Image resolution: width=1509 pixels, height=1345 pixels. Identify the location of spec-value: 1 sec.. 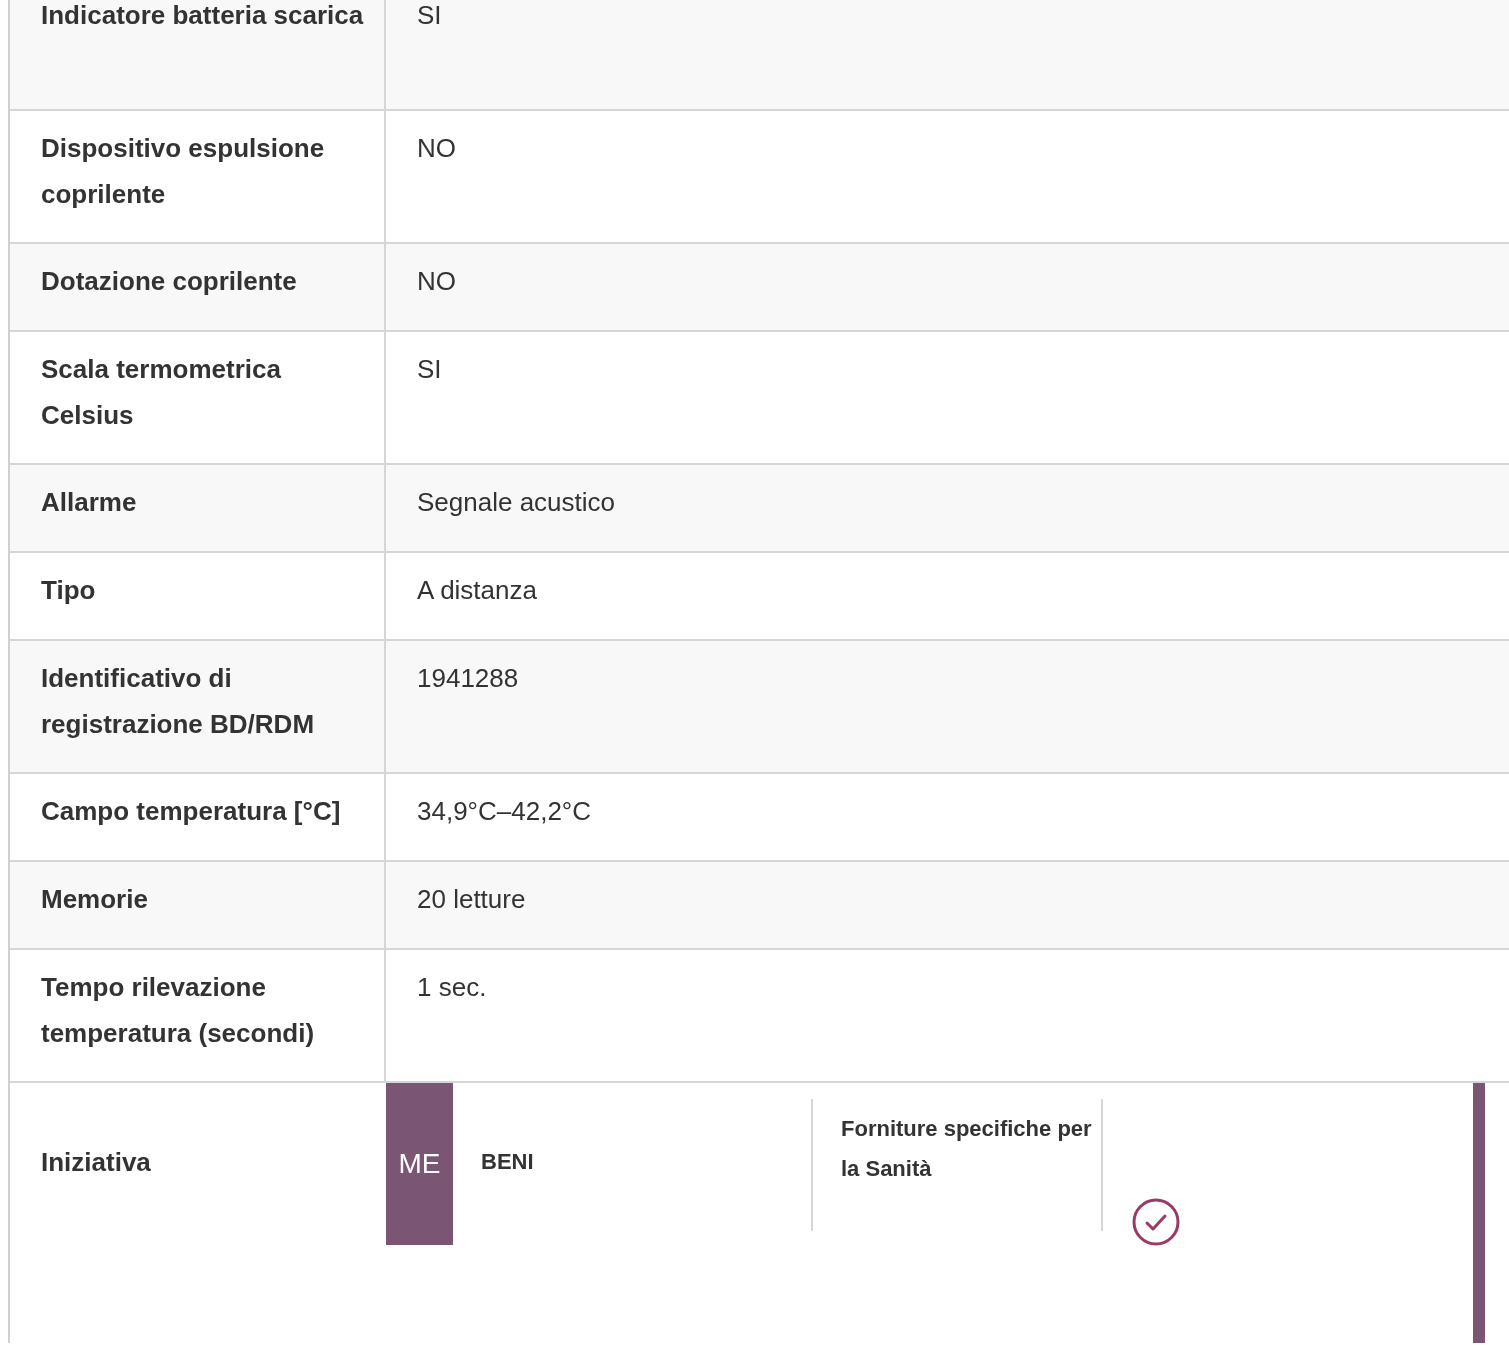
(452, 987).